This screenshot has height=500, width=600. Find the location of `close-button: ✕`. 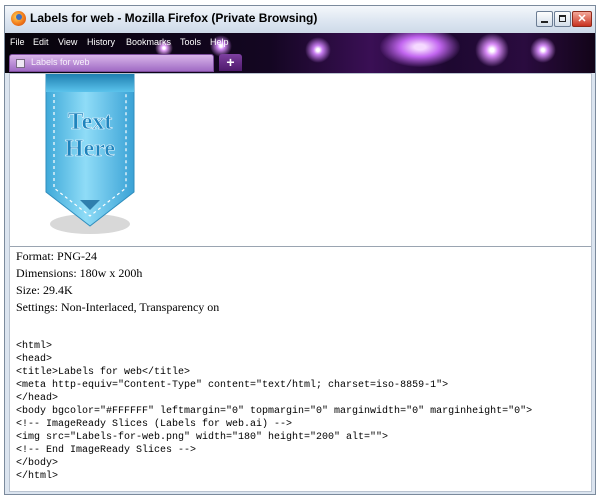

close-button: ✕ is located at coordinates (582, 19).